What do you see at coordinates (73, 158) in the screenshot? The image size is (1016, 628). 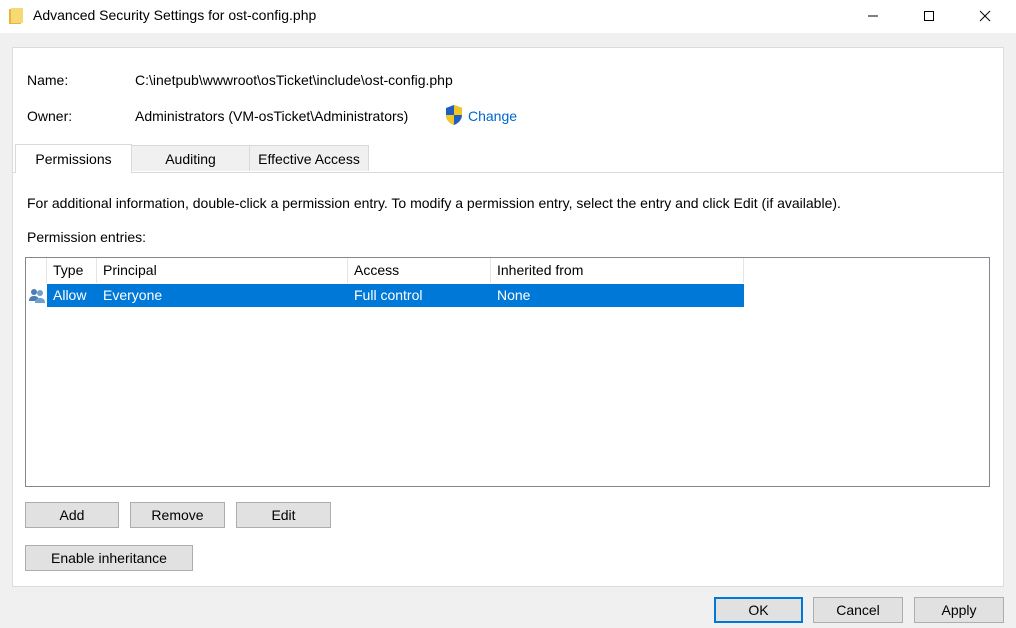 I see `tab-permissions: Permissions` at bounding box center [73, 158].